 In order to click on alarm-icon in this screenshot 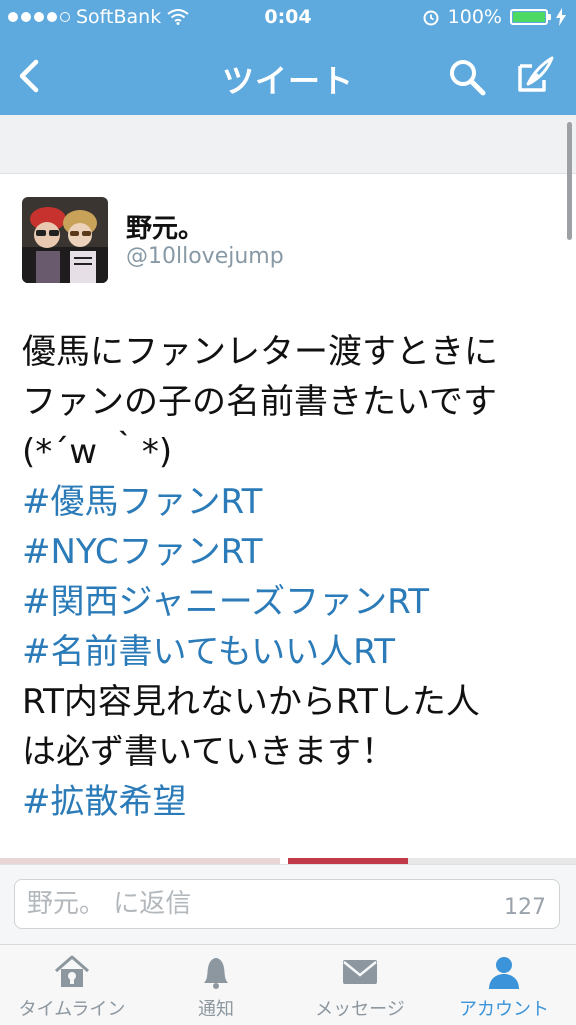, I will do `click(431, 18)`.